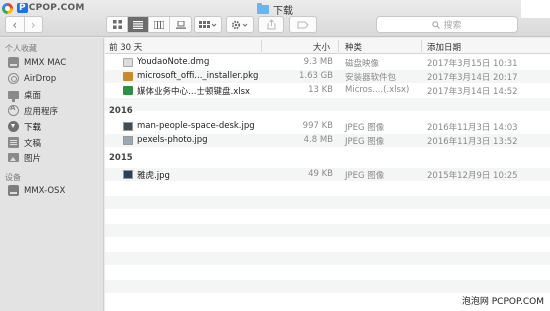  I want to click on file-name: 雅虎.jpg, so click(153, 176).